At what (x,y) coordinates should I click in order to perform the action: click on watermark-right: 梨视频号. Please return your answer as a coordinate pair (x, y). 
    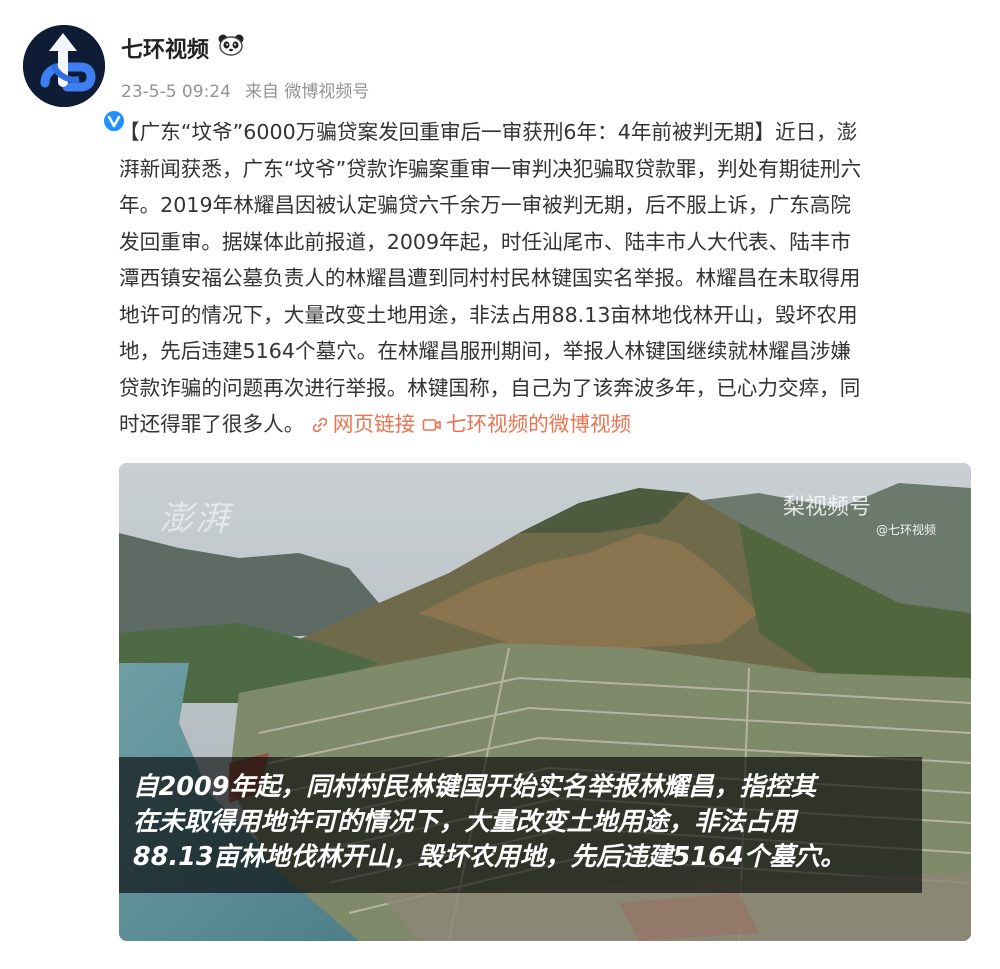
    Looking at the image, I should click on (827, 507).